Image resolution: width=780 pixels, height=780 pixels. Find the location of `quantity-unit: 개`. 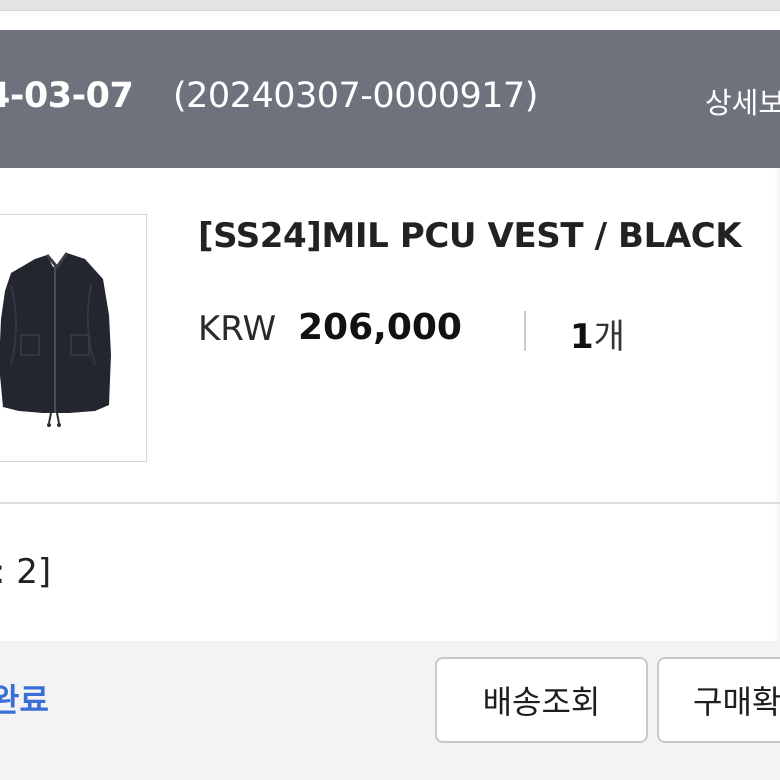

quantity-unit: 개 is located at coordinates (609, 337).